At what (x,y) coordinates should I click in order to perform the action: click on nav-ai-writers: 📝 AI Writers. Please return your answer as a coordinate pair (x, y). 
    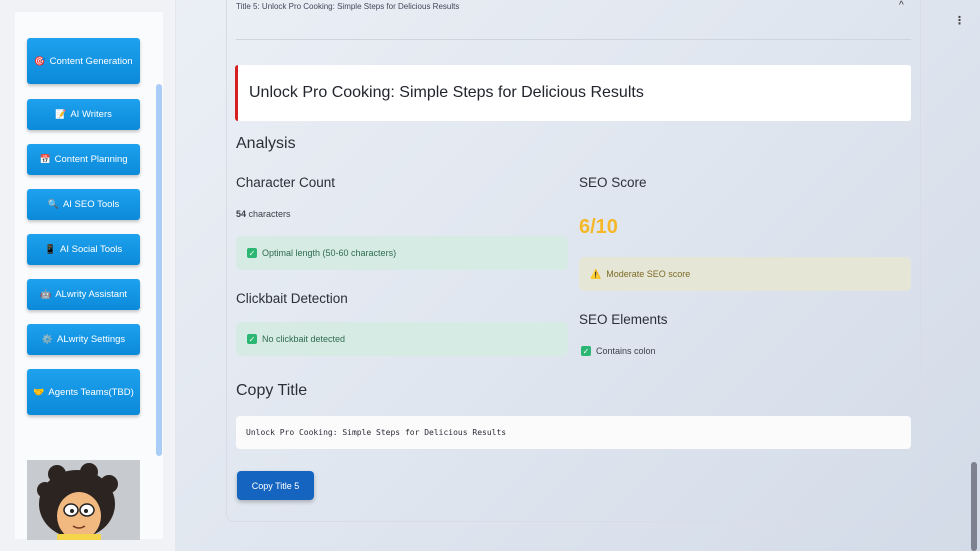
    Looking at the image, I should click on (83, 114).